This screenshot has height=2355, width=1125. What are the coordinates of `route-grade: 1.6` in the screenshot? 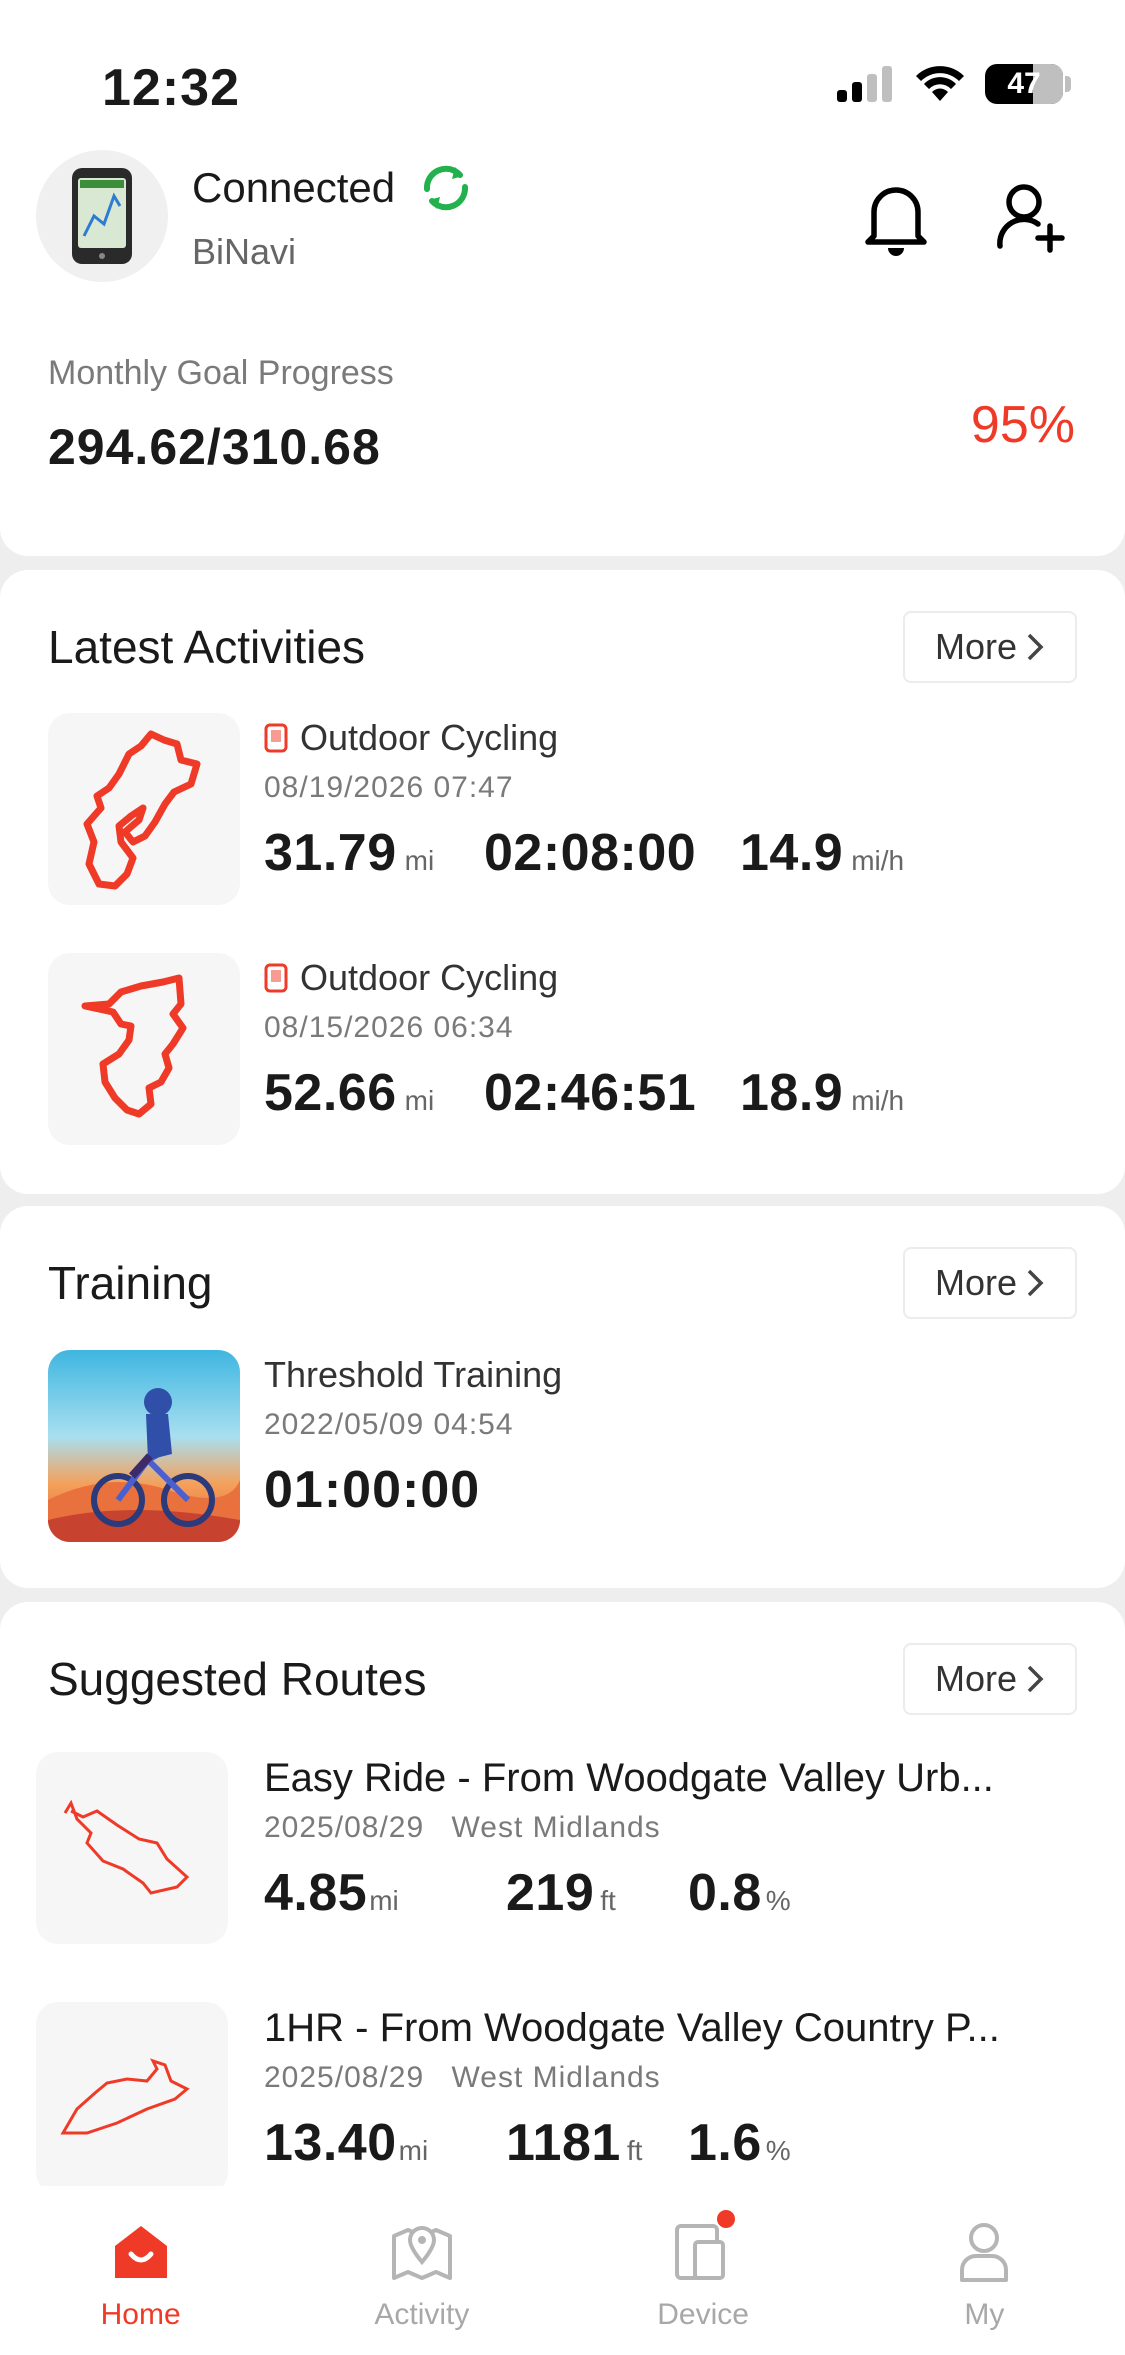 It's located at (725, 2143).